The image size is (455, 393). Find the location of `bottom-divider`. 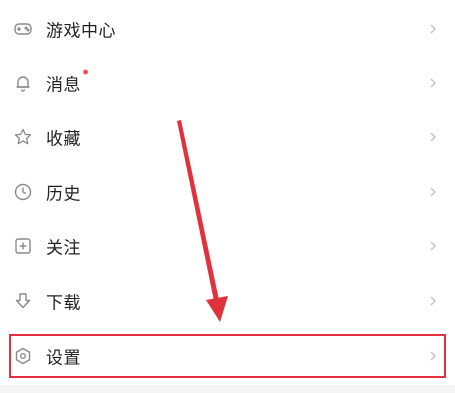

bottom-divider is located at coordinates (227, 389).